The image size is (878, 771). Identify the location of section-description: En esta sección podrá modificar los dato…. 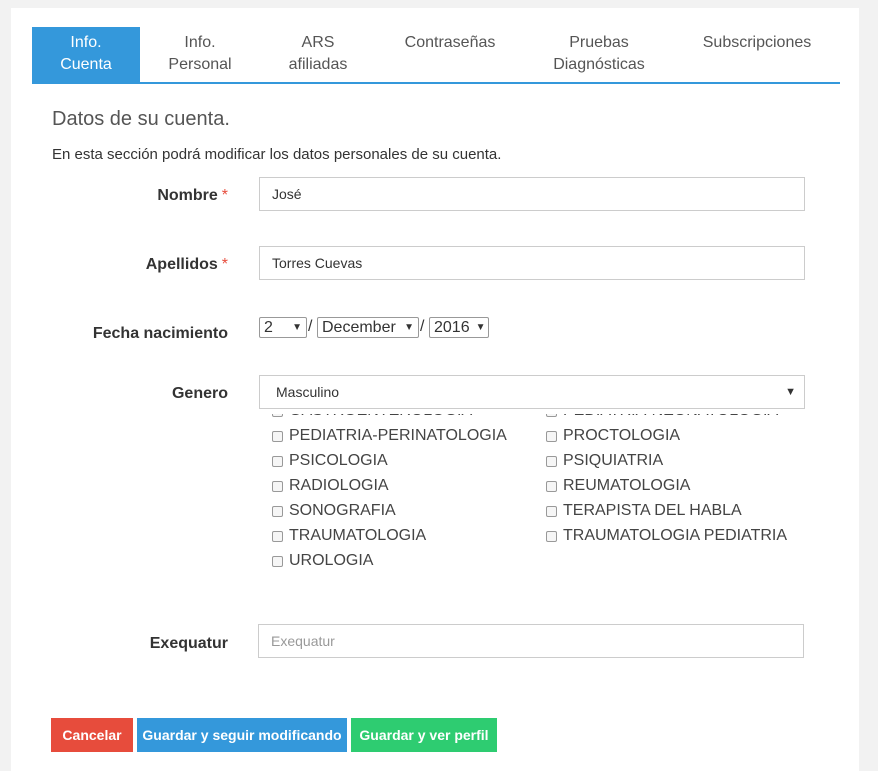
(277, 154).